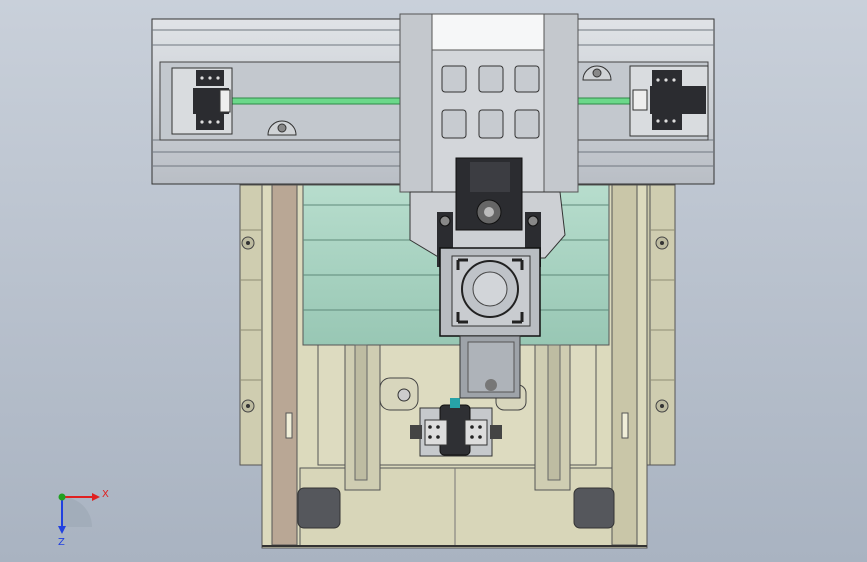  I want to click on triad-x-label: X, so click(105, 494).